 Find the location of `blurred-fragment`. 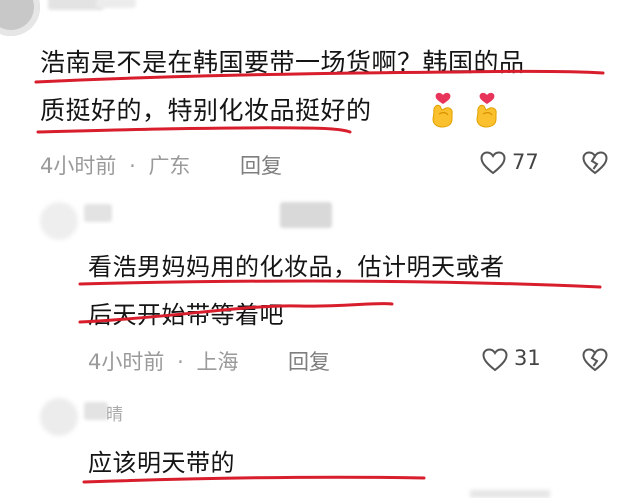

blurred-fragment is located at coordinates (510, 494).